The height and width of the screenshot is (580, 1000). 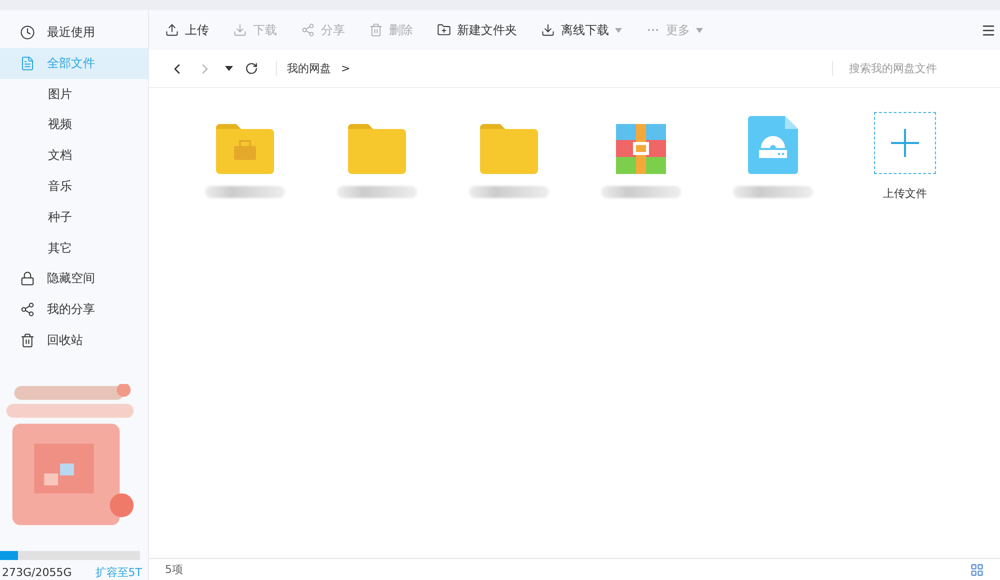 I want to click on sidebar-item: 文档, so click(x=74, y=156).